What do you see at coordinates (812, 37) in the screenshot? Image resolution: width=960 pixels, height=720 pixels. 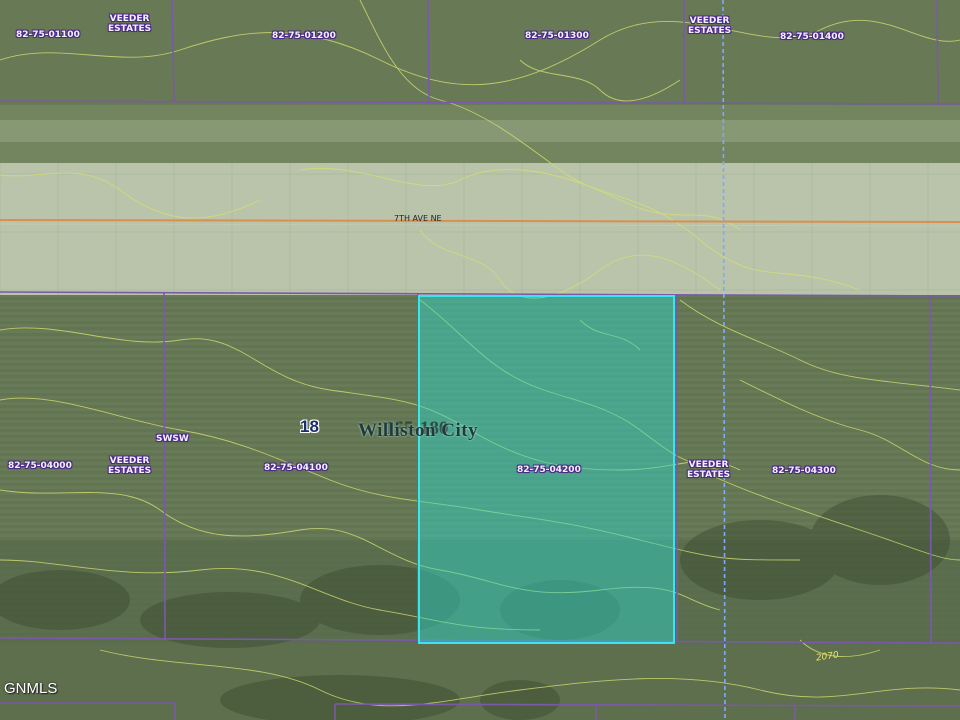 I see `parcel-label: 82-75-01400` at bounding box center [812, 37].